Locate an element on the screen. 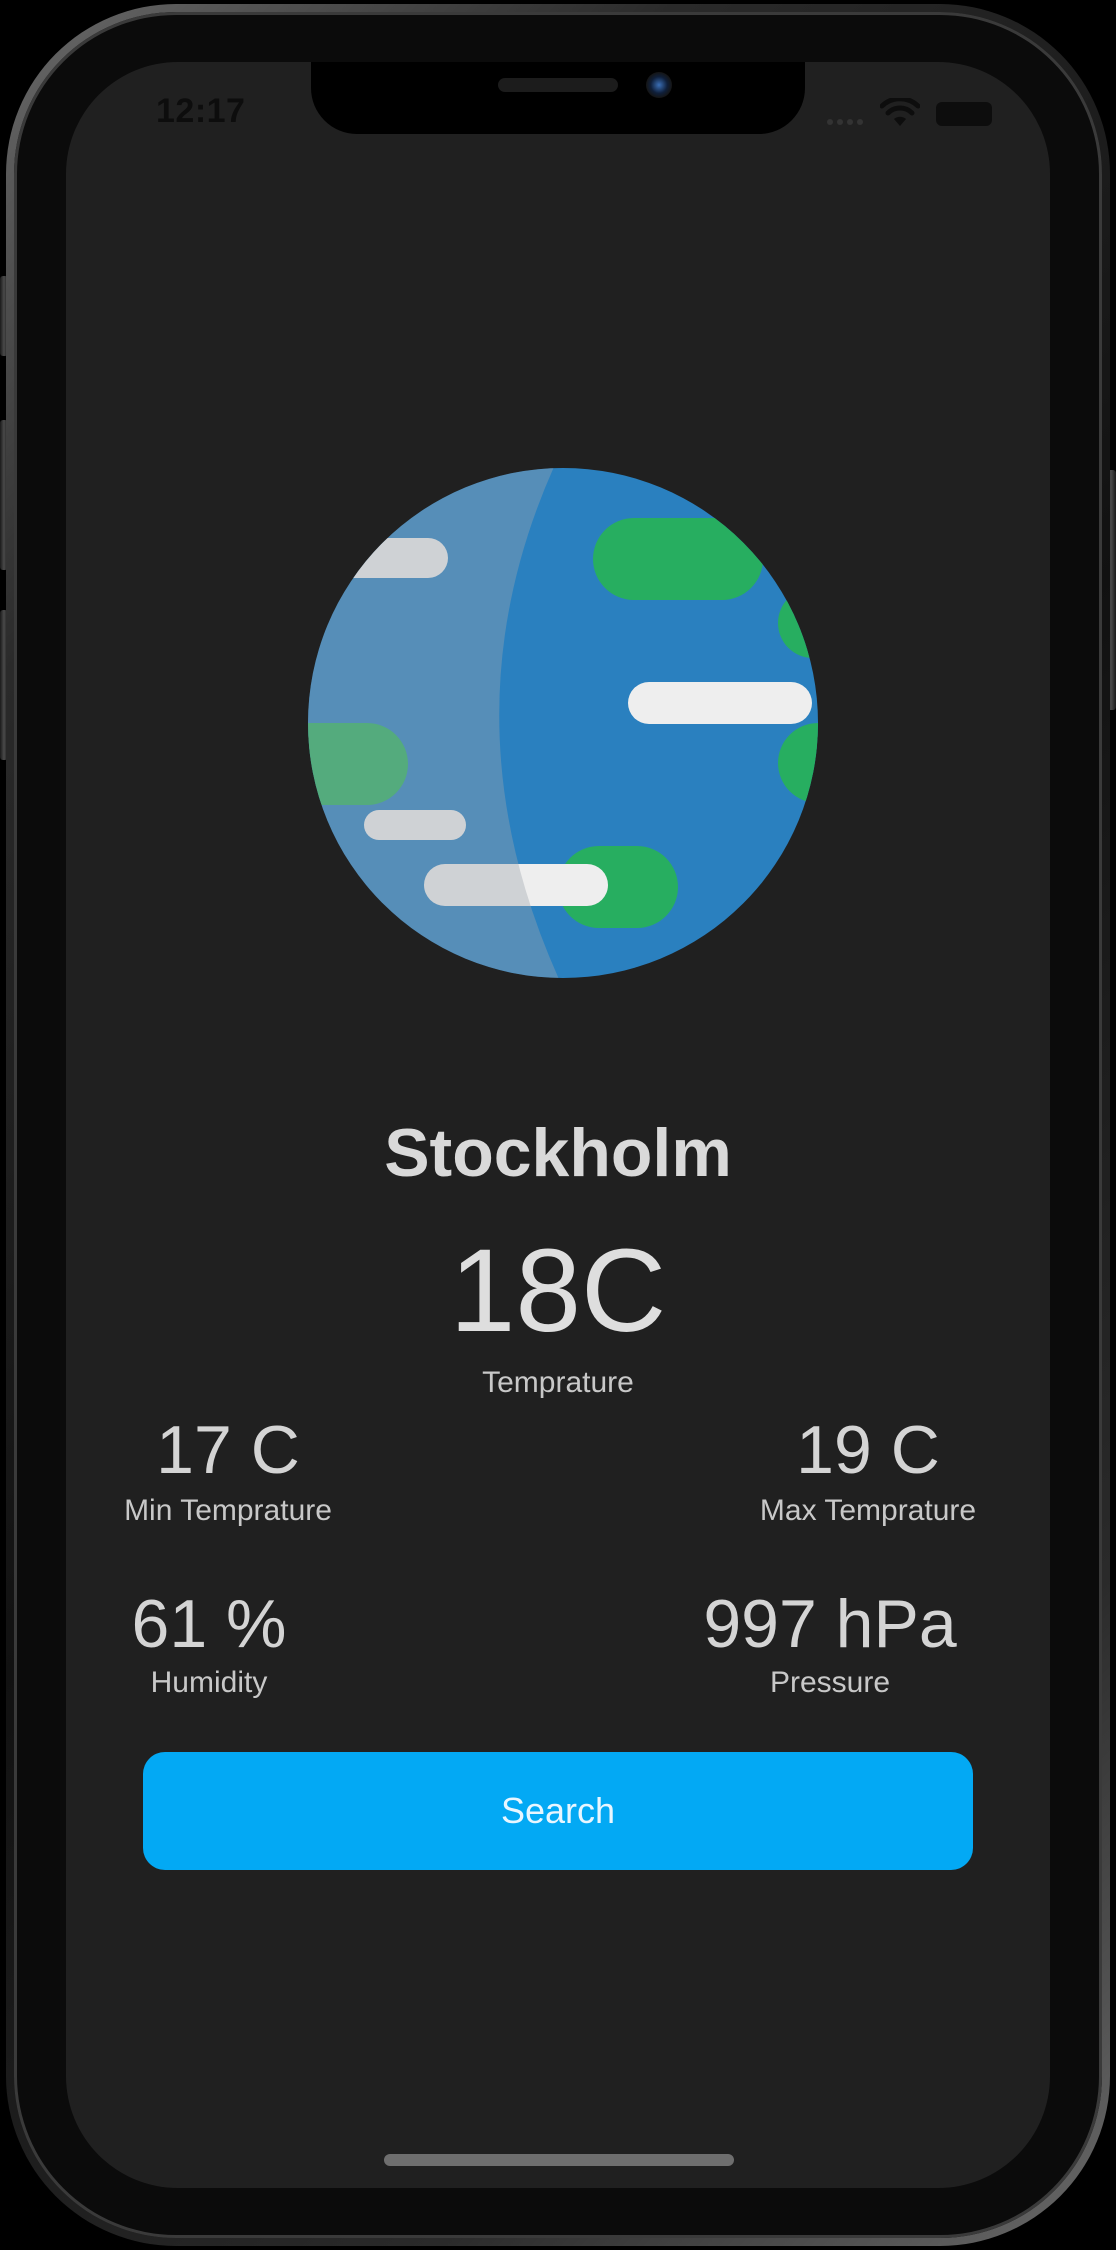 This screenshot has width=1116, height=2250. battery-icon is located at coordinates (964, 114).